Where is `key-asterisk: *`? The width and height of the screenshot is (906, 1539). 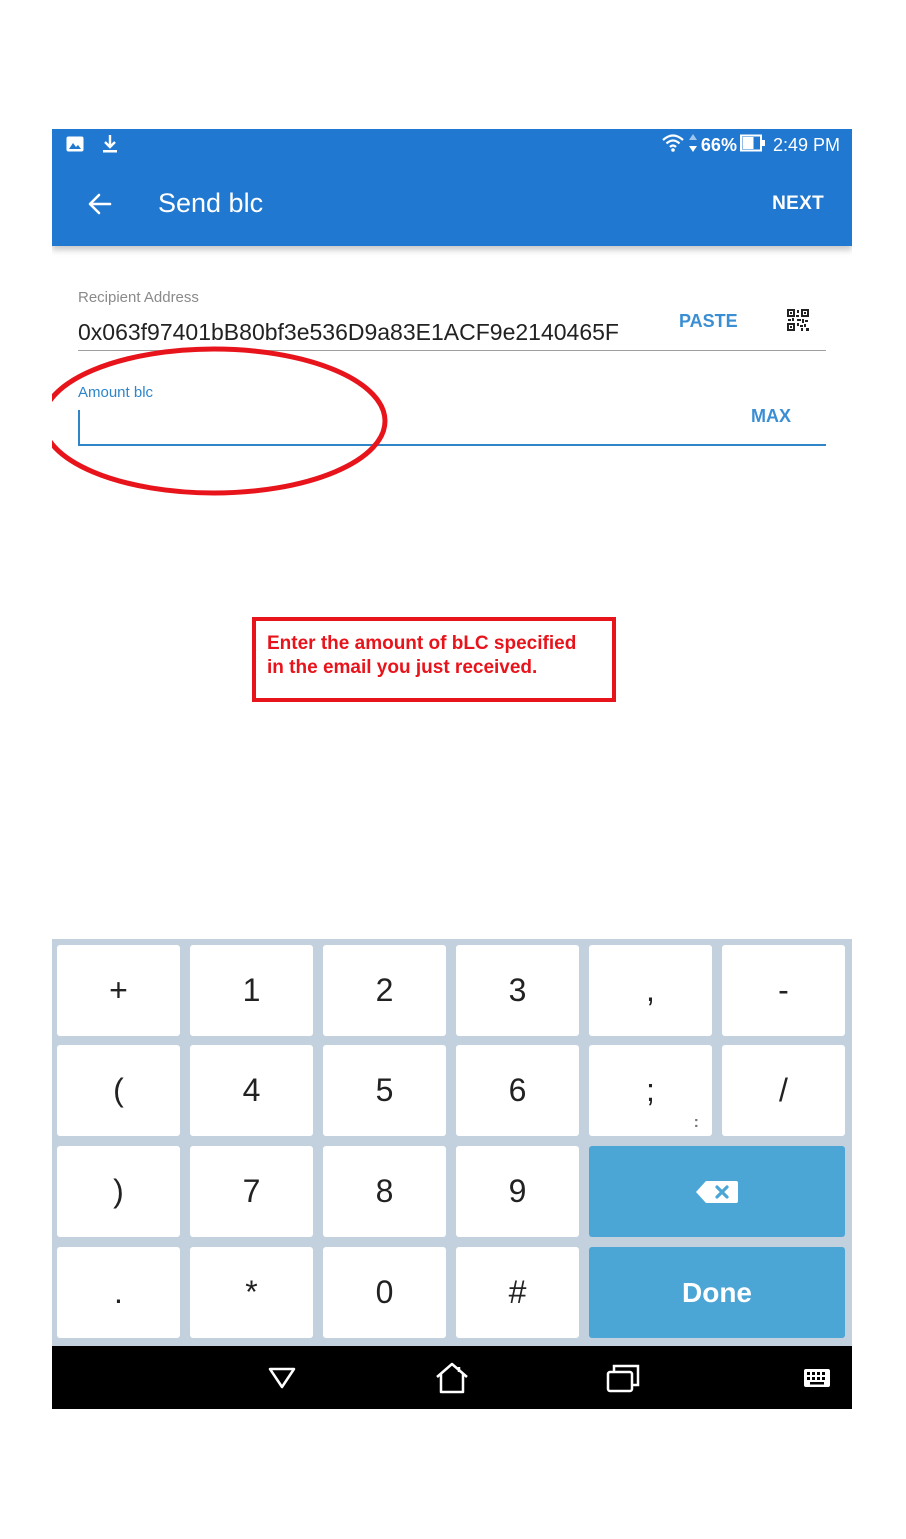 key-asterisk: * is located at coordinates (251, 1292).